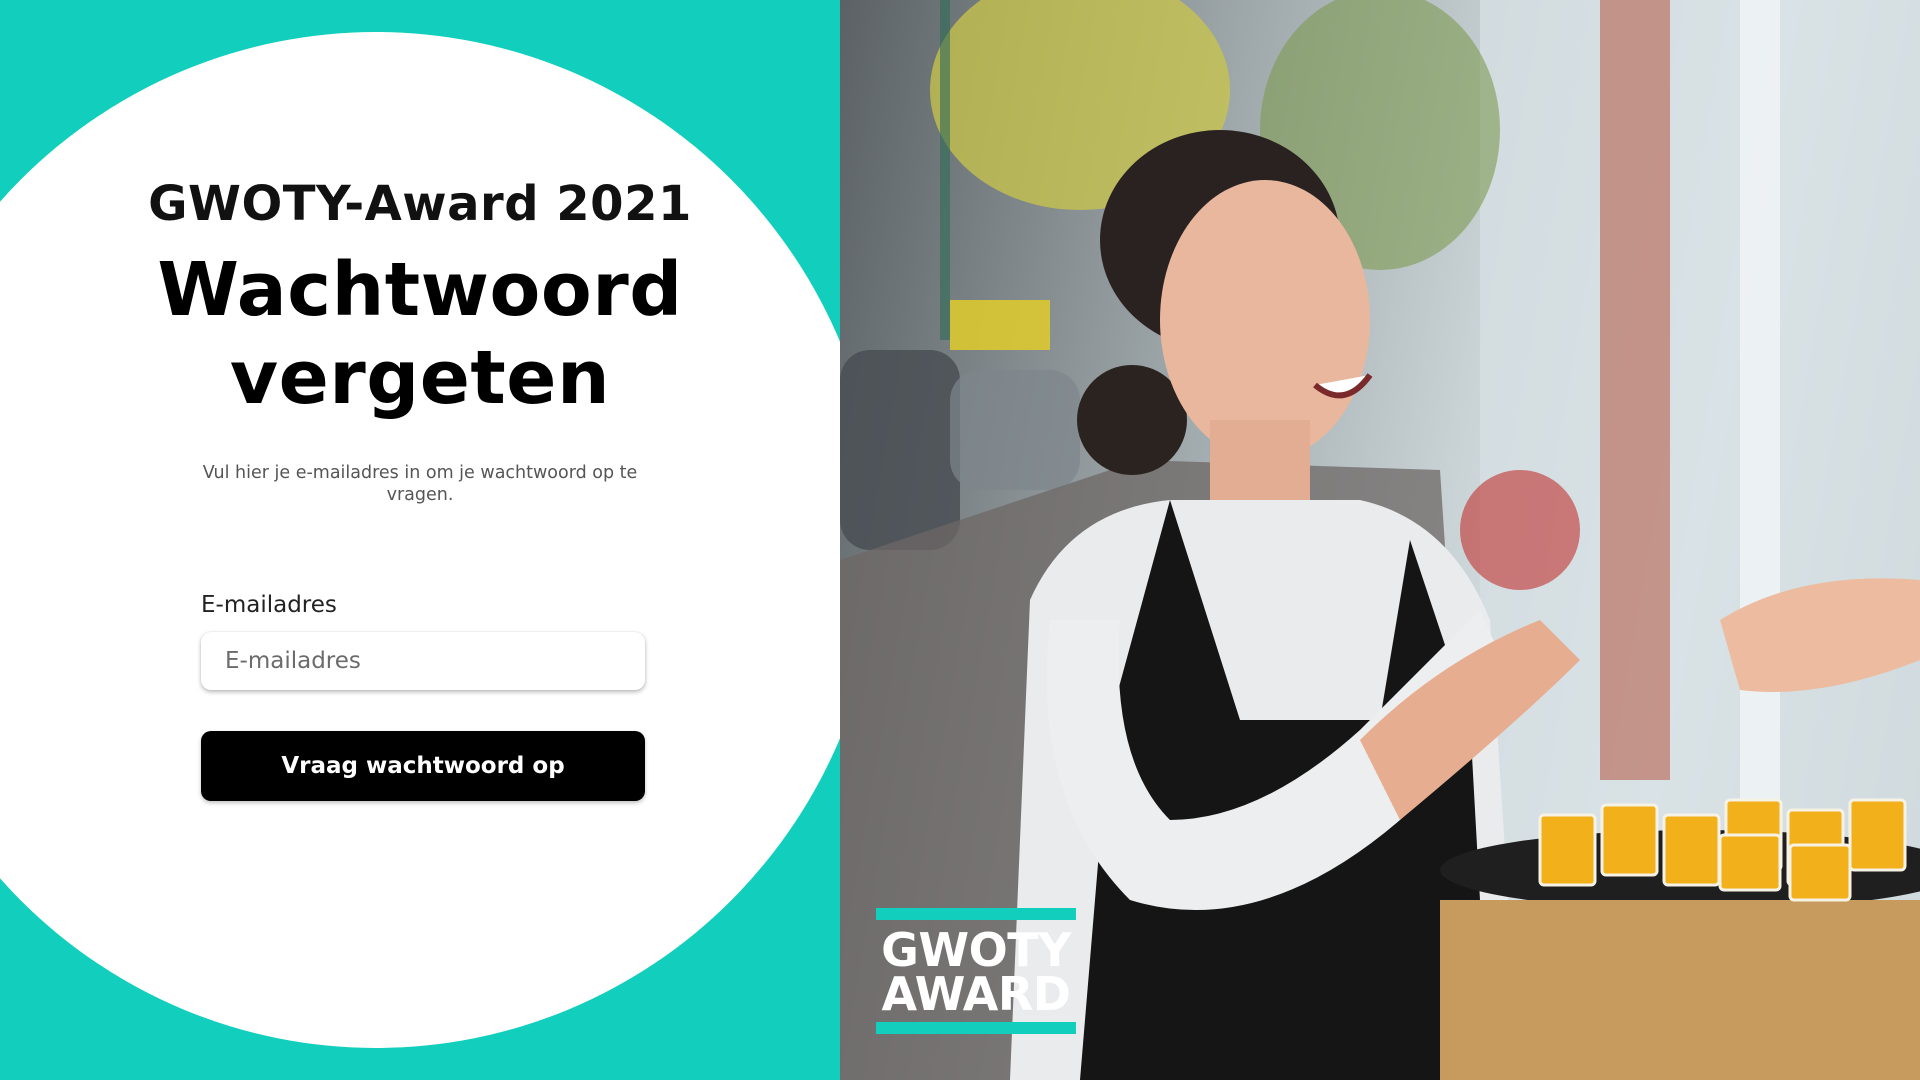 The image size is (1920, 1080). What do you see at coordinates (420, 290) in the screenshot?
I see `page-title-line1: Wachtwoord` at bounding box center [420, 290].